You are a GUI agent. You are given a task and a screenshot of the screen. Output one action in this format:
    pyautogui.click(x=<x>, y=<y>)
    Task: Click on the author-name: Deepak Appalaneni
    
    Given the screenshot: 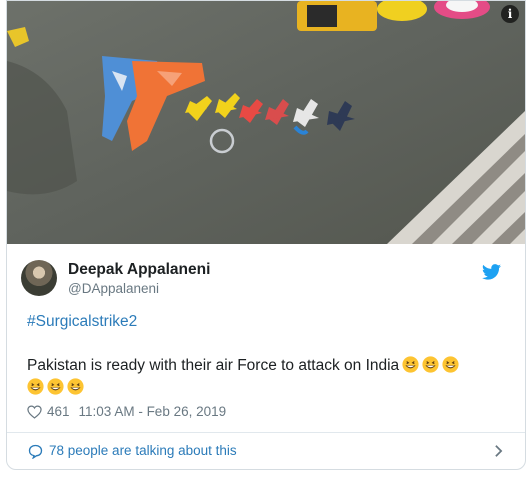 What is the action you would take?
    pyautogui.click(x=139, y=270)
    